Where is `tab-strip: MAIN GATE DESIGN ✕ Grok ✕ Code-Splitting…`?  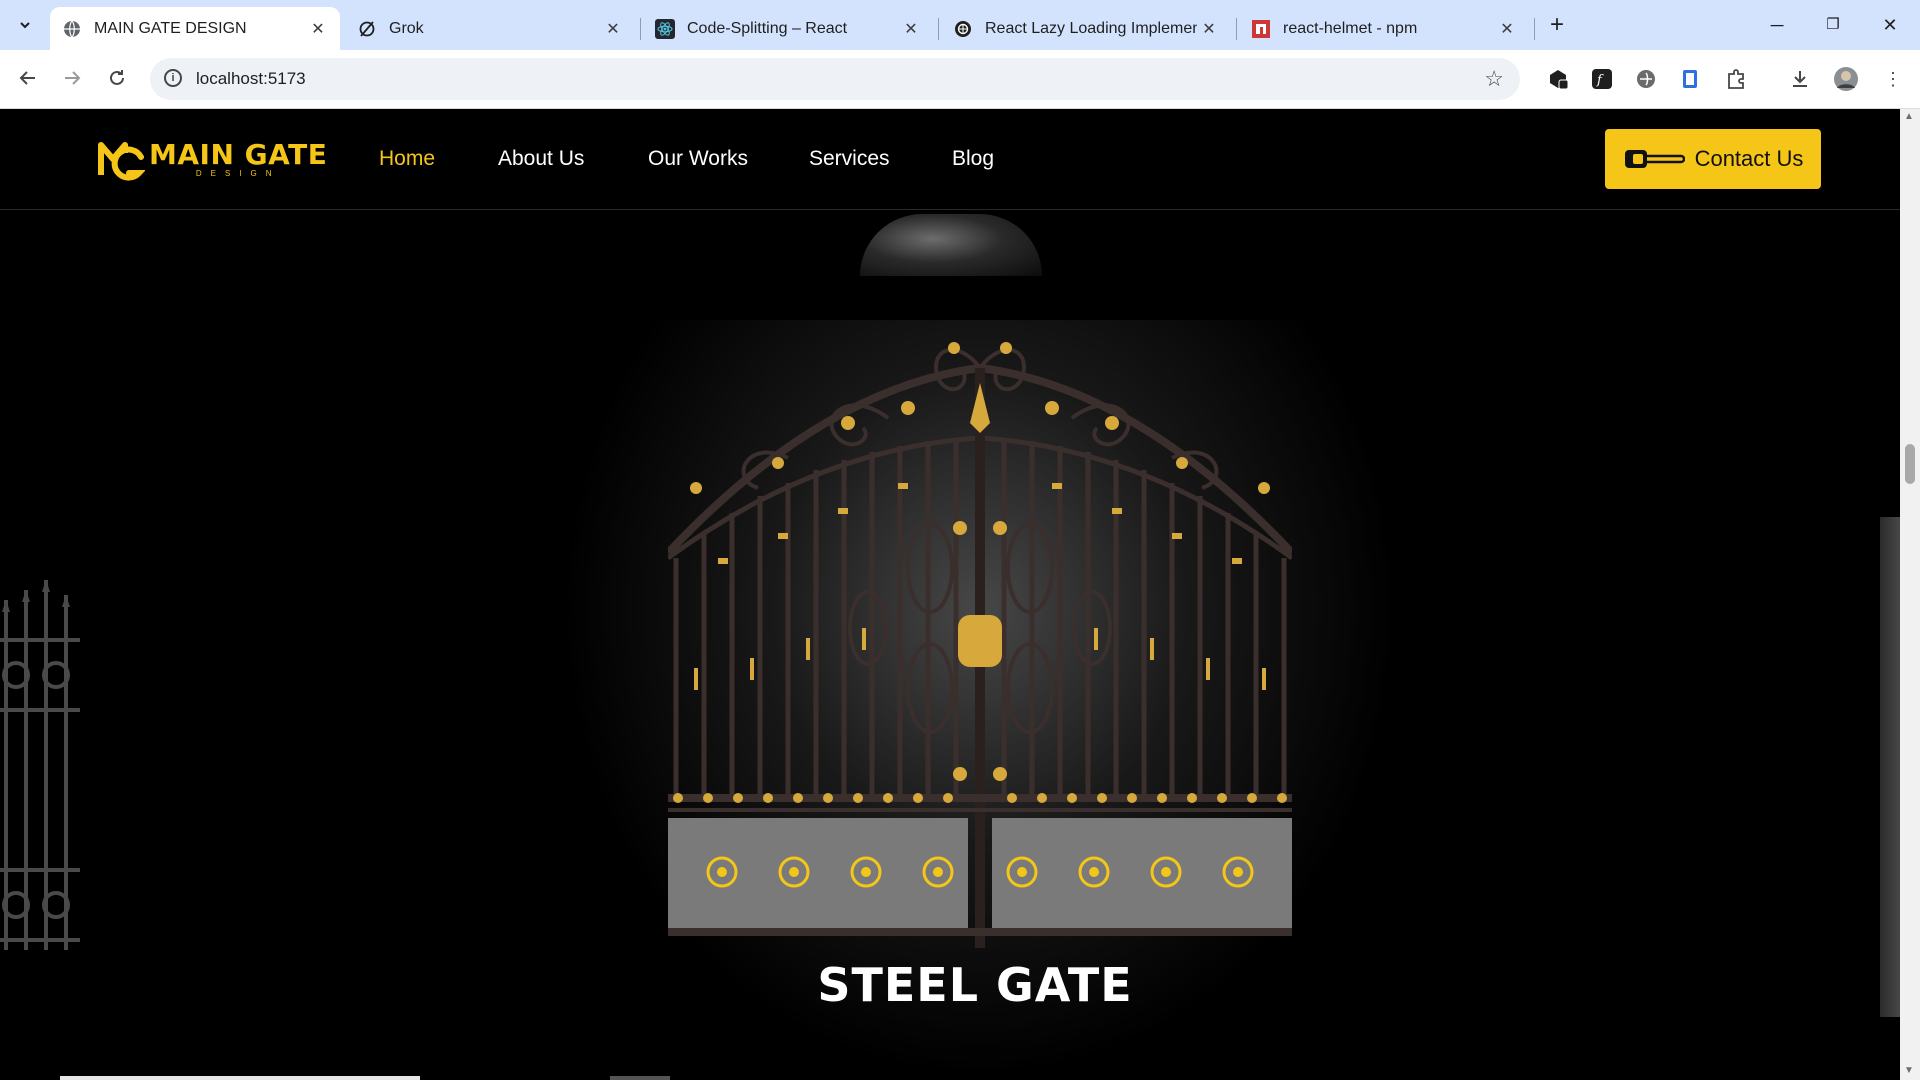 tab-strip: MAIN GATE DESIGN ✕ Grok ✕ Code-Splitting… is located at coordinates (960, 25).